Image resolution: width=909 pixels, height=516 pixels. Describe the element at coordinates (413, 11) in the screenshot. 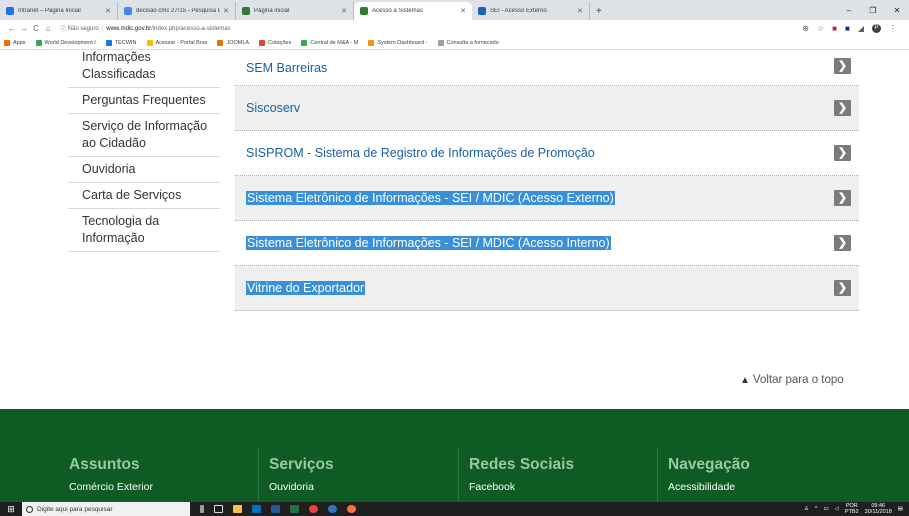

I see `tab-acesso-a-sistemas: Acesso a Sistemas ✕` at that location.